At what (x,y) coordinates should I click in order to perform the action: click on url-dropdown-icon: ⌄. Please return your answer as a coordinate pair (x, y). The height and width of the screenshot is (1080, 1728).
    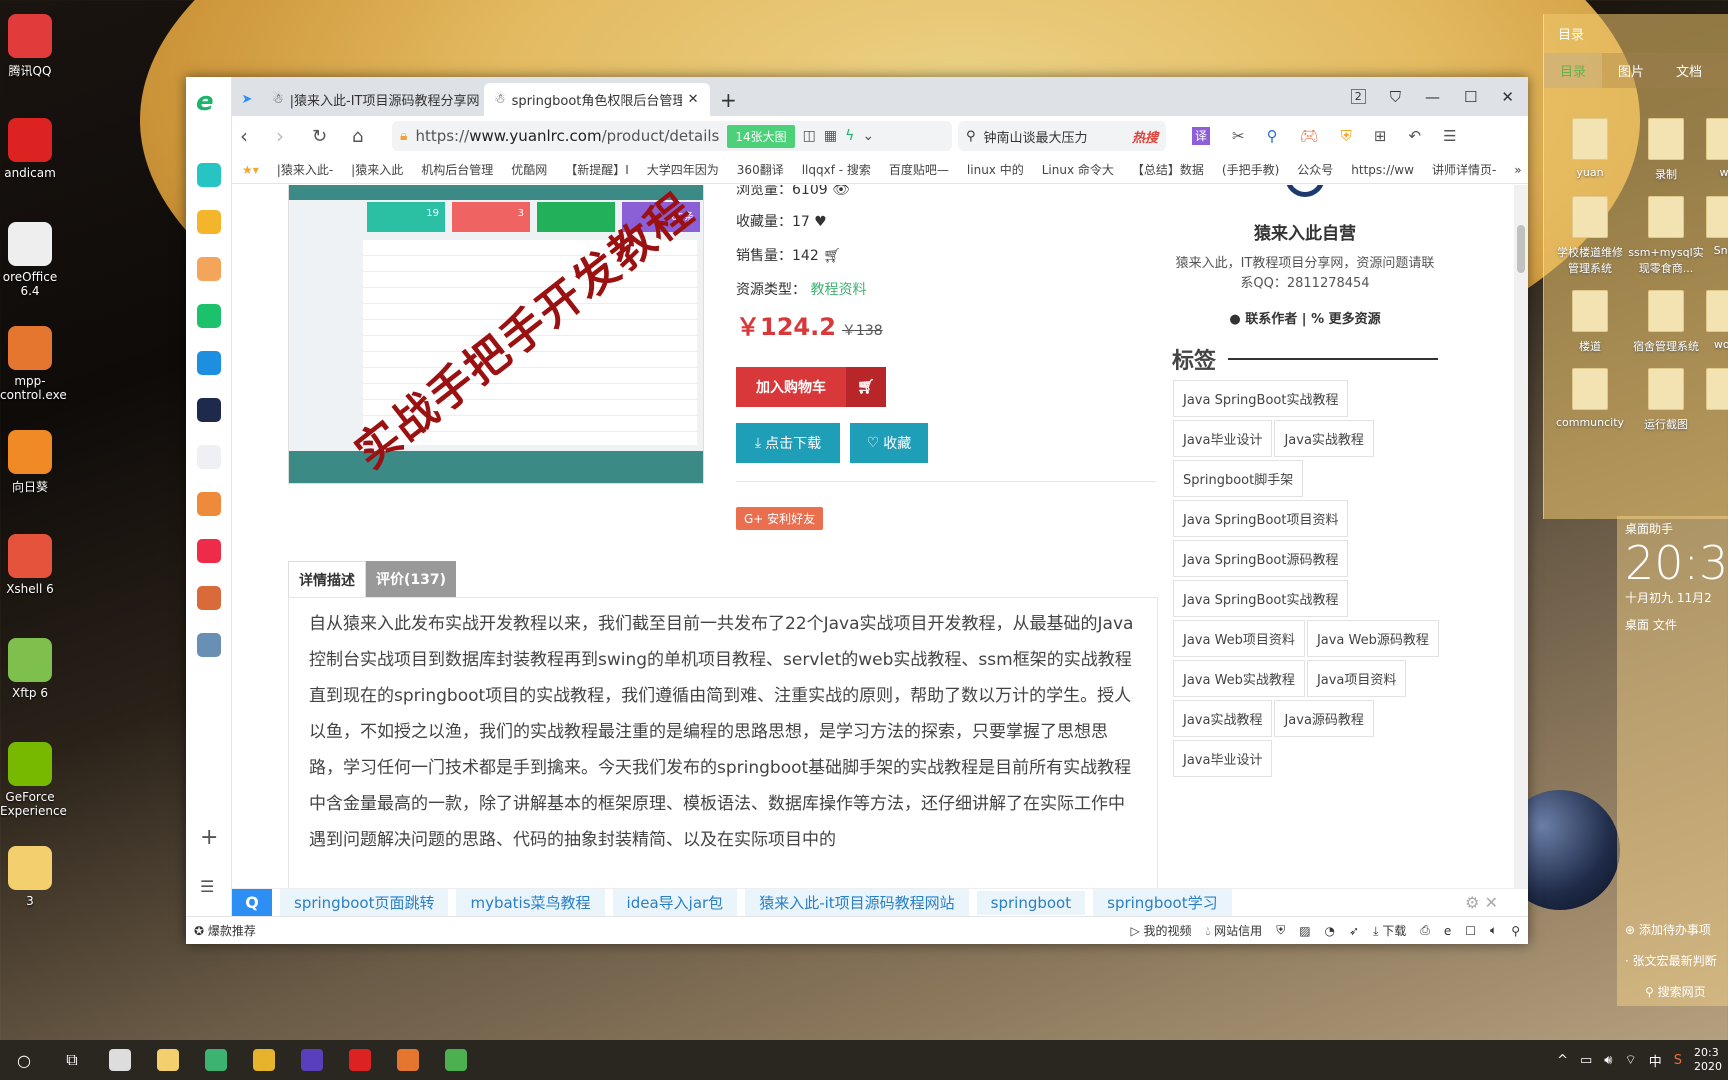
    Looking at the image, I should click on (868, 136).